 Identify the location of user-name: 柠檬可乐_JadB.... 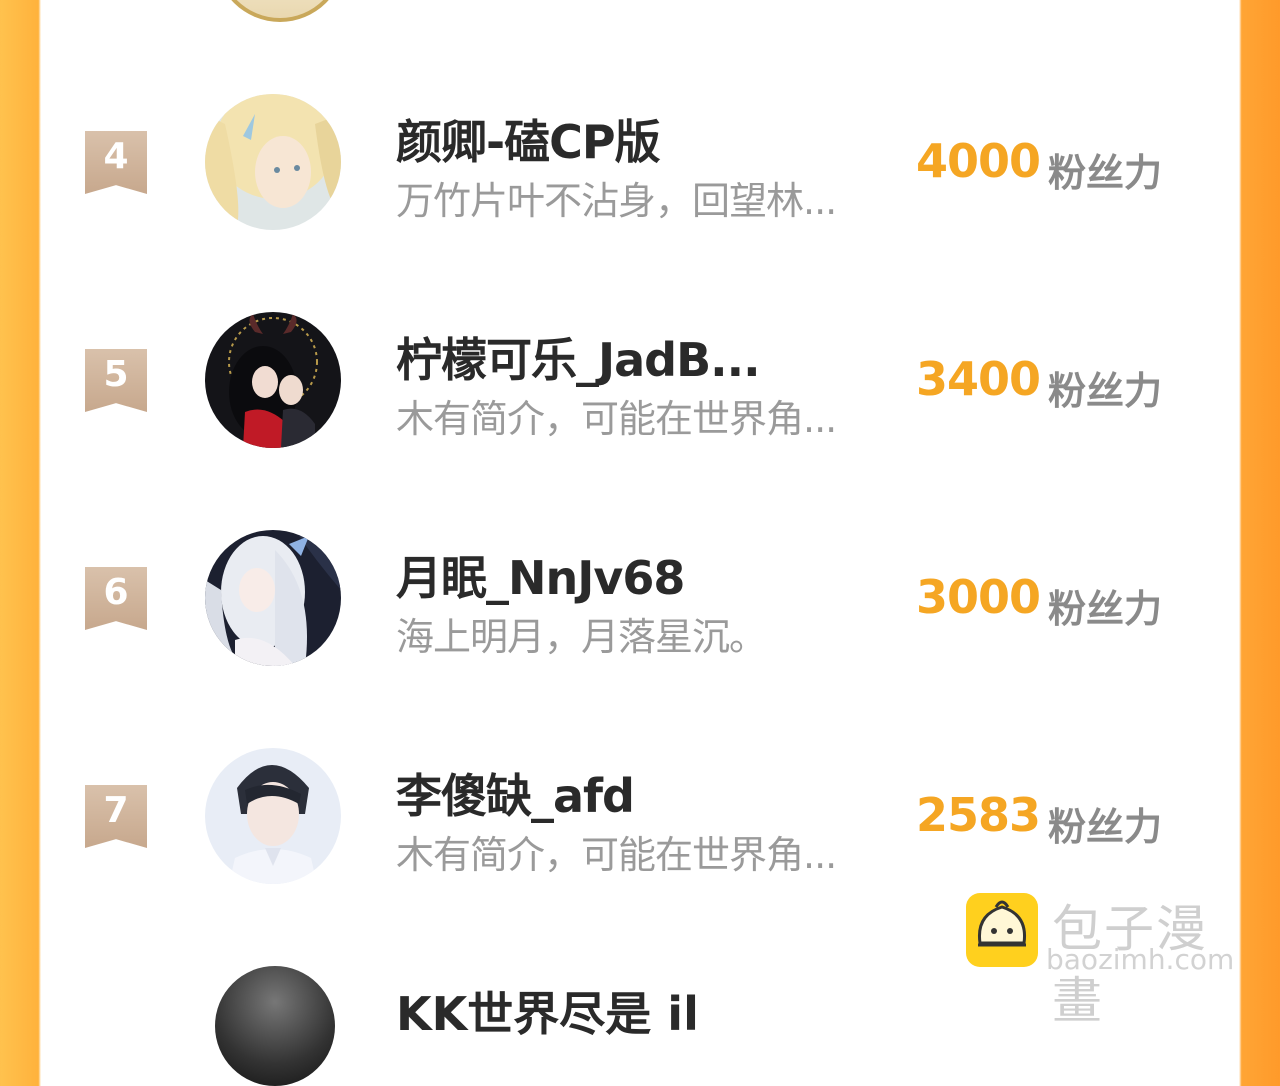
(578, 357).